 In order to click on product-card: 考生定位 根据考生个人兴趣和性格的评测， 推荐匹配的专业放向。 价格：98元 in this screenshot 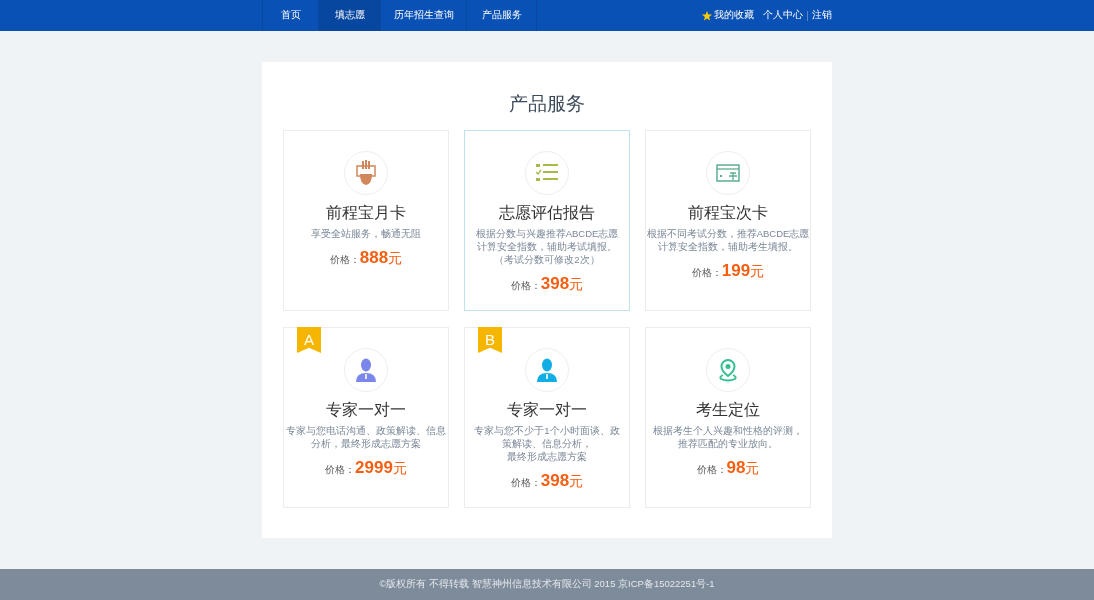, I will do `click(728, 417)`.